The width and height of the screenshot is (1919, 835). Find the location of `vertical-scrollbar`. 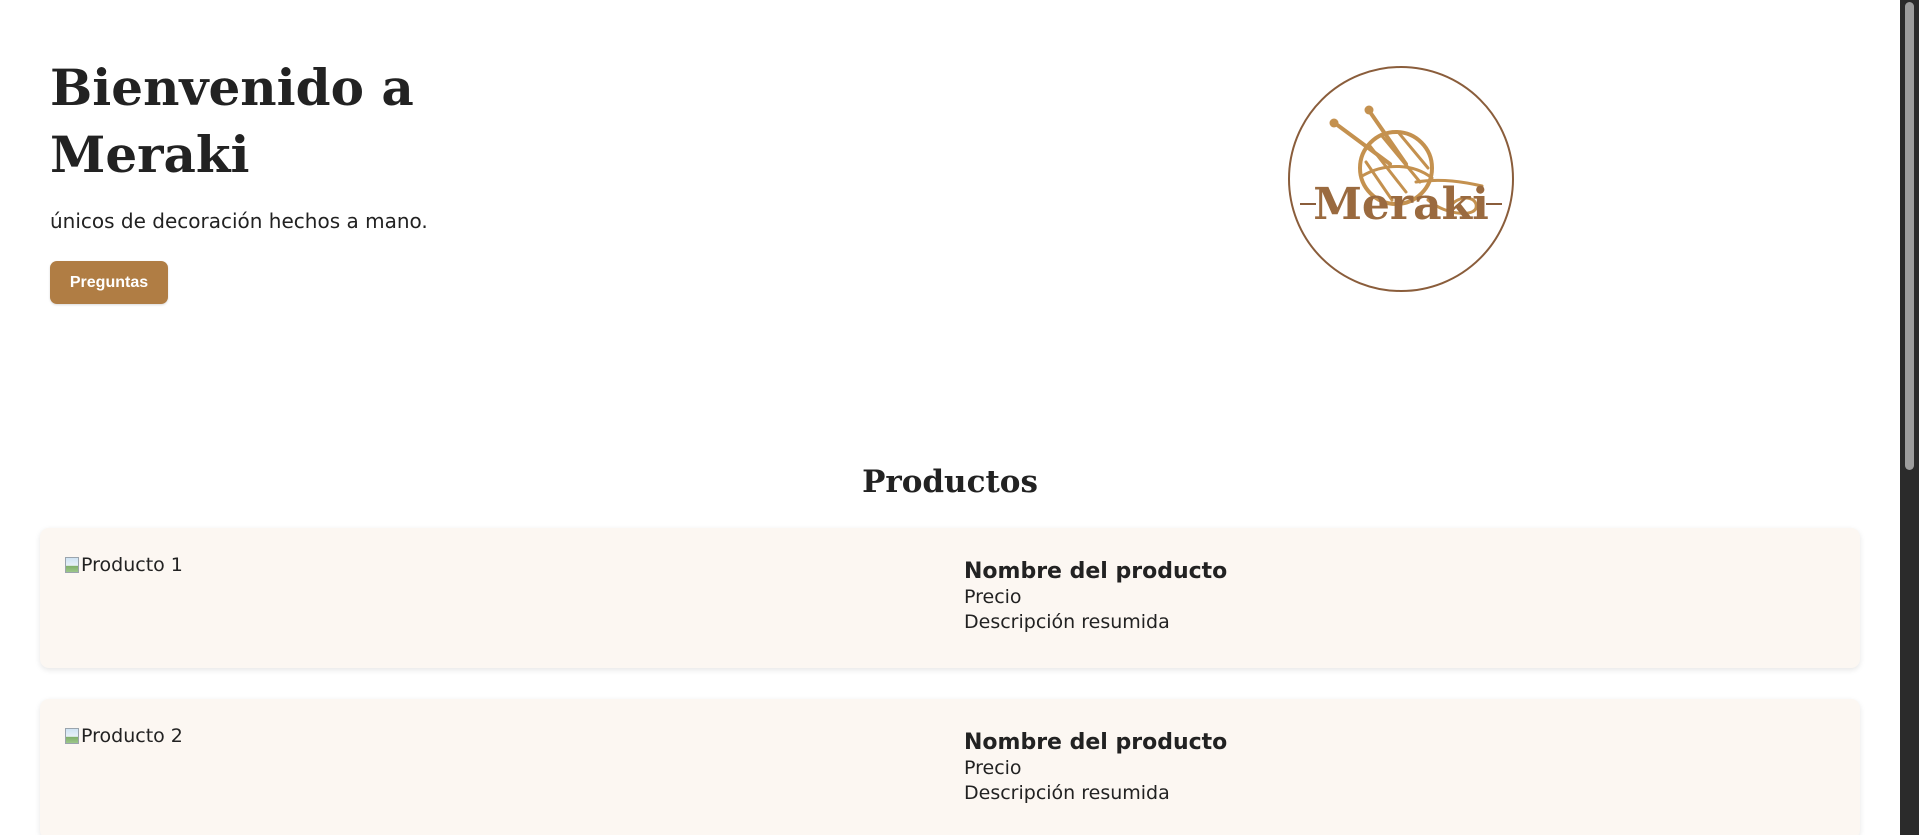

vertical-scrollbar is located at coordinates (1909, 417).